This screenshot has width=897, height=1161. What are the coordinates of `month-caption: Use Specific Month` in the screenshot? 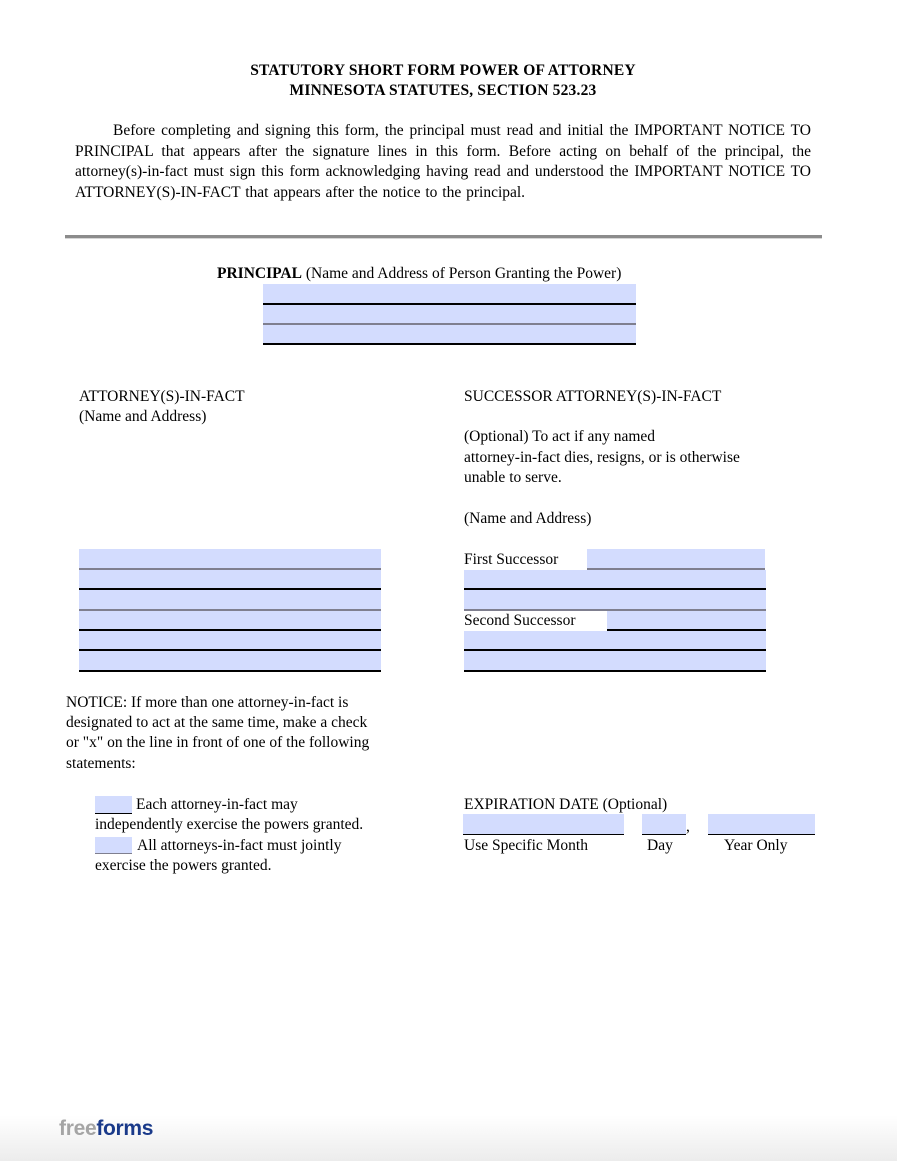 It's located at (526, 845).